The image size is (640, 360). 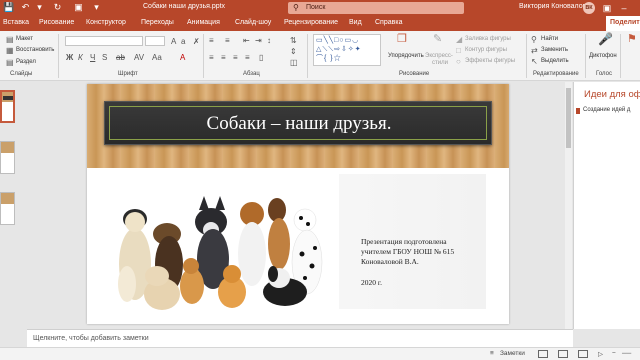 What do you see at coordinates (406, 56) in the screenshot?
I see `arrange-button: Упорядочить` at bounding box center [406, 56].